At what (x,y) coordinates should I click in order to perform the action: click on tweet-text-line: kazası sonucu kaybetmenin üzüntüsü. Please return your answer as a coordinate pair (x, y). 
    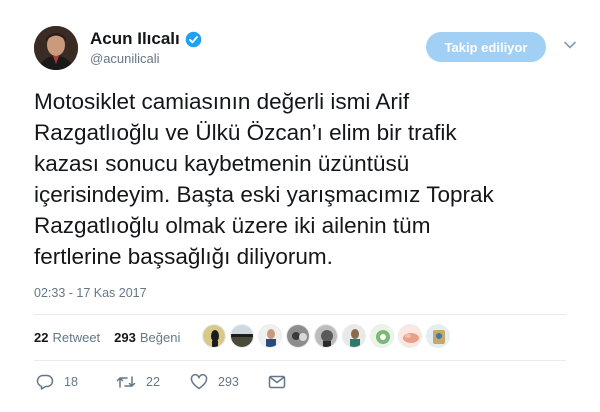
    Looking at the image, I should click on (222, 163).